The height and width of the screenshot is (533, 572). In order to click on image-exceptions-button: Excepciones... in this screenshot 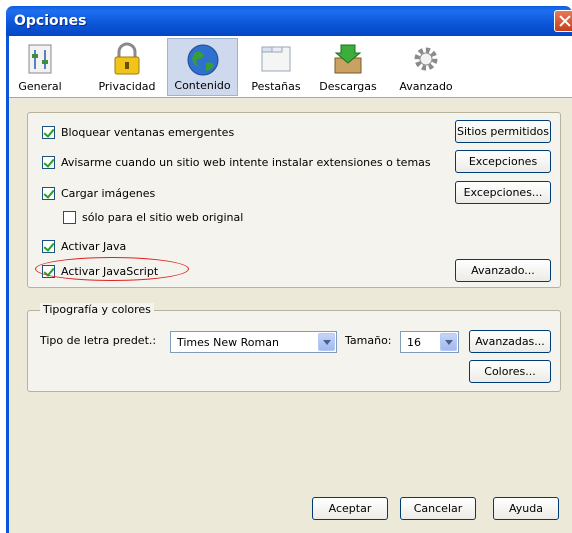, I will do `click(503, 192)`.